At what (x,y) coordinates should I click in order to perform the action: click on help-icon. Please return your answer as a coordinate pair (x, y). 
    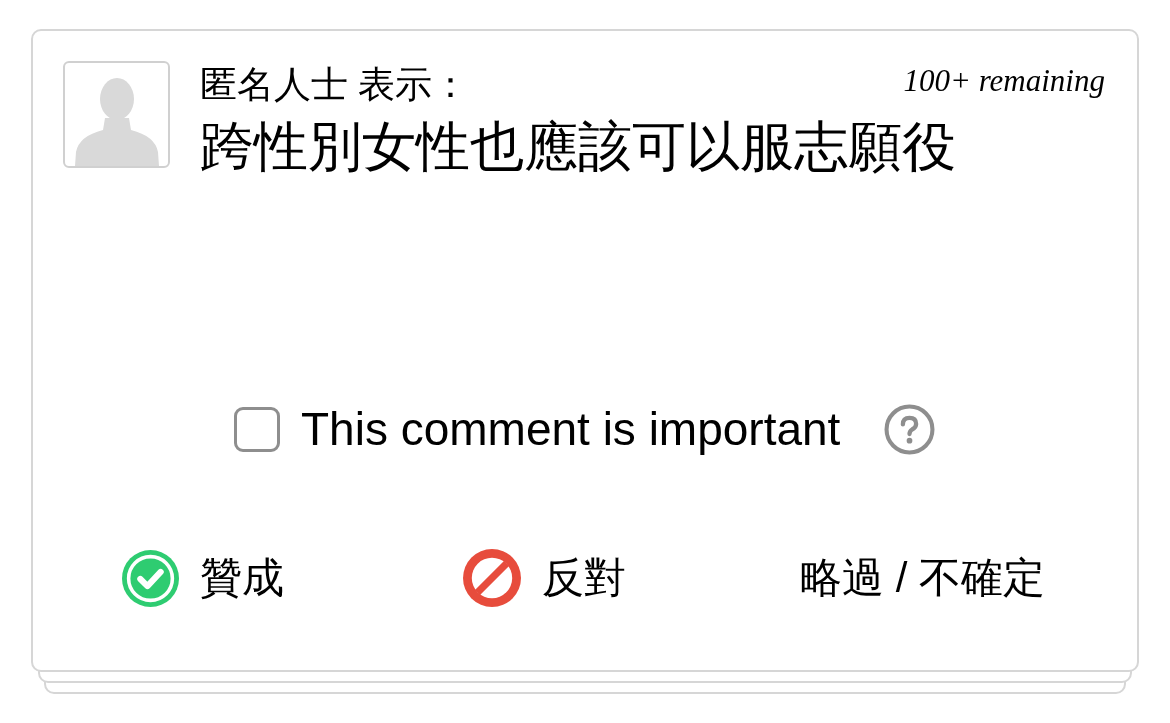
    Looking at the image, I should click on (910, 429).